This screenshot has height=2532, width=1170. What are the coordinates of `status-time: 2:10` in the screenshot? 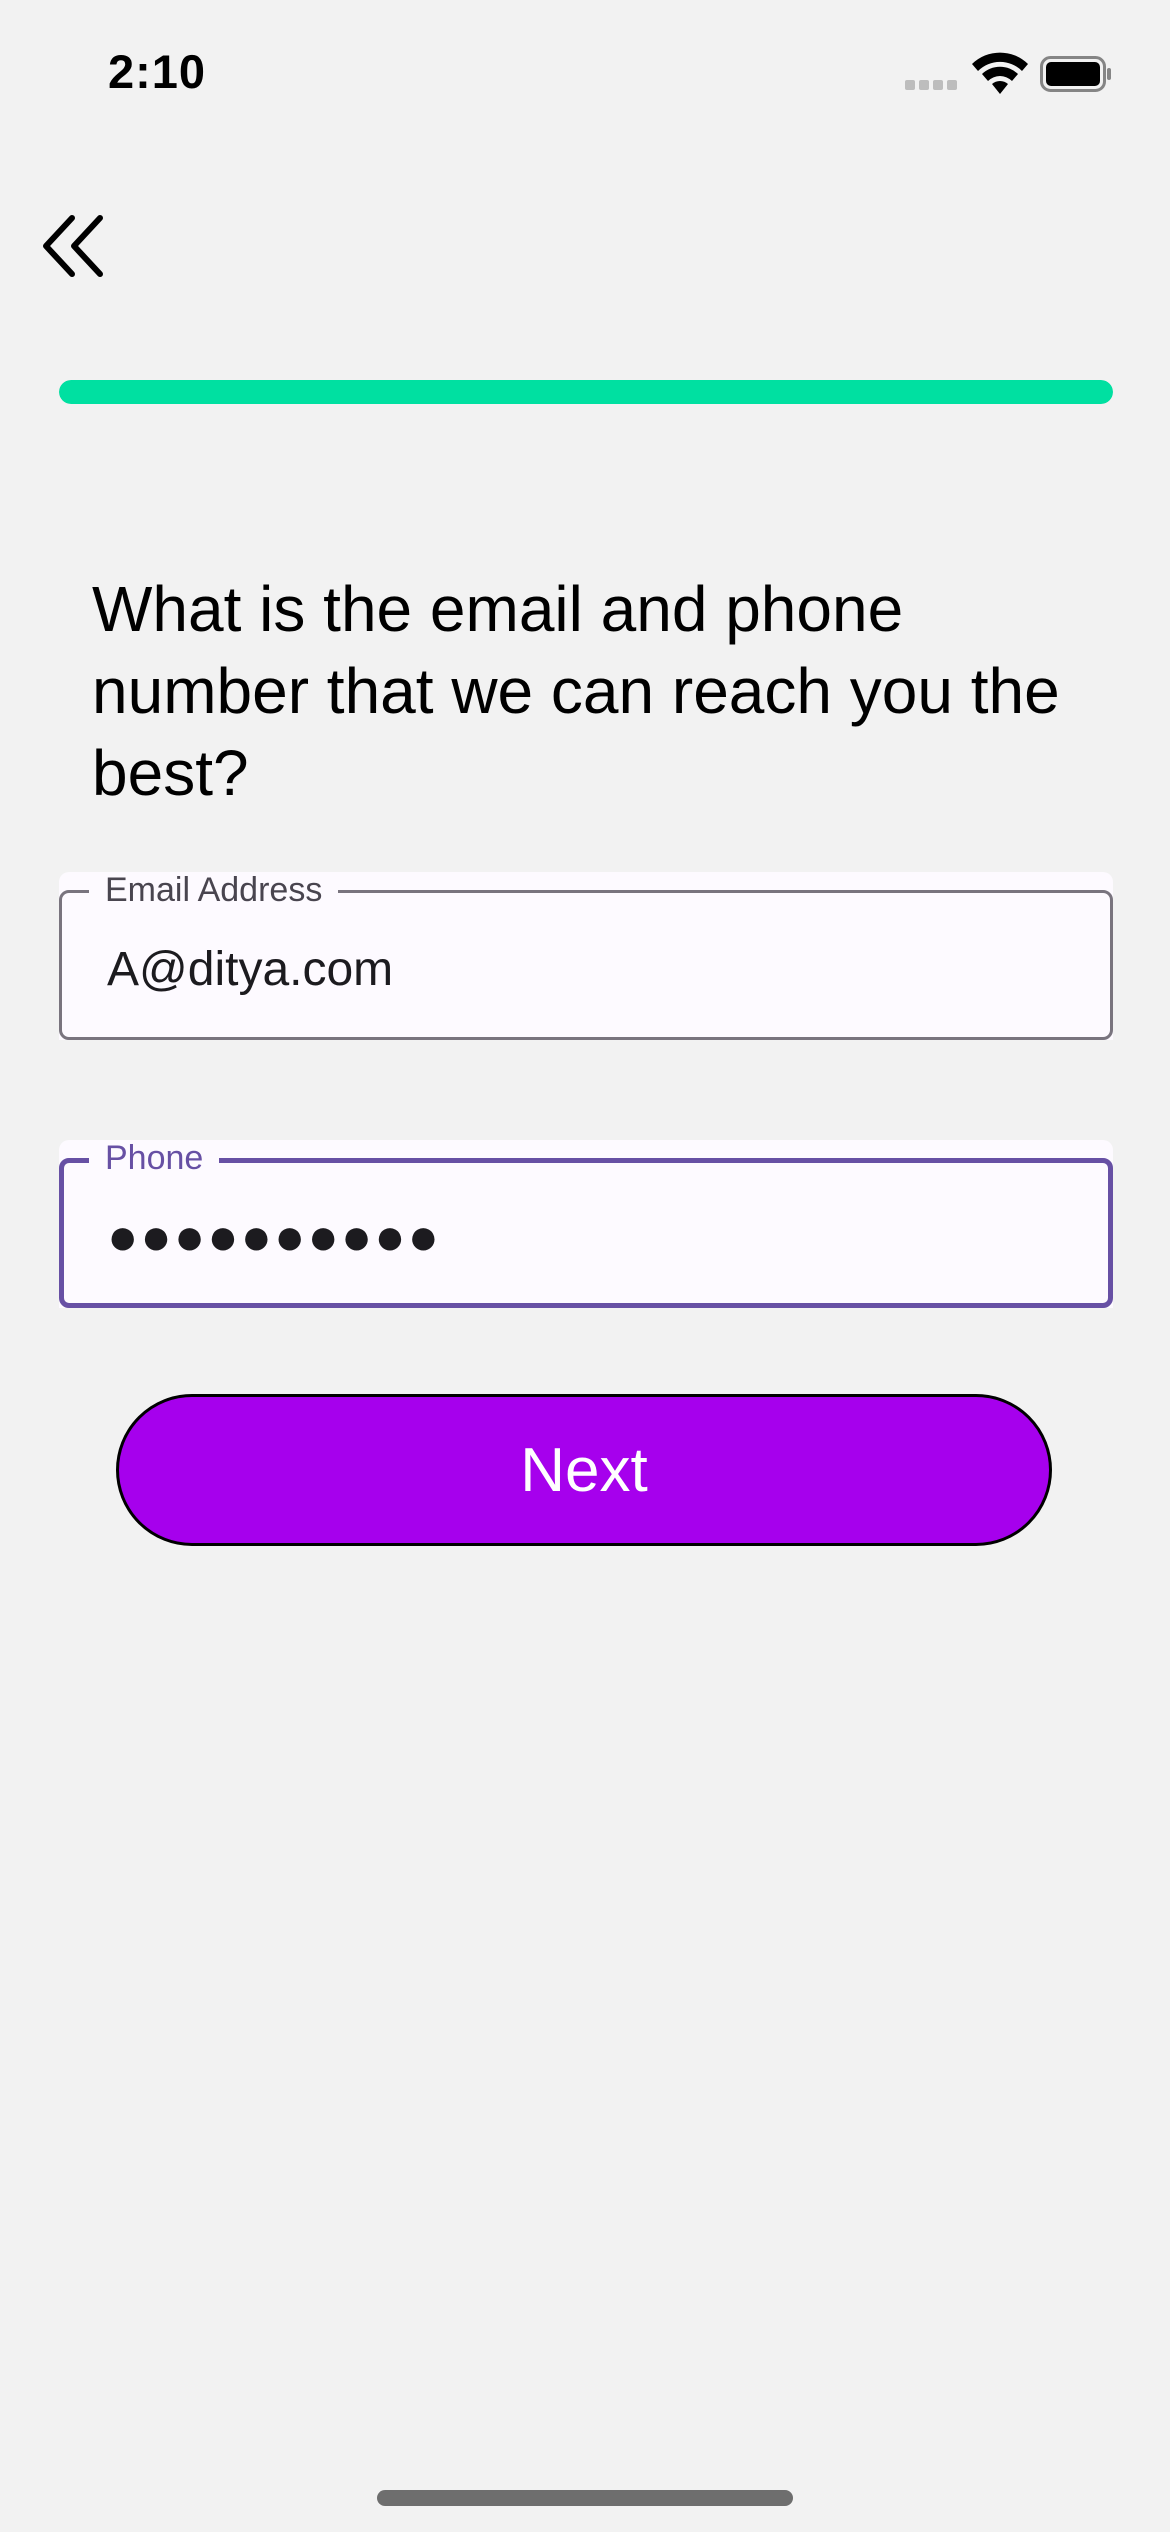 It's located at (157, 71).